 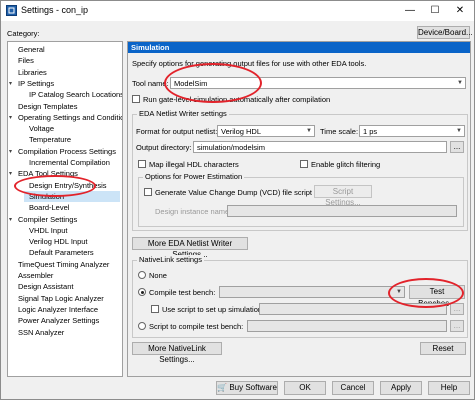 What do you see at coordinates (253, 387) in the screenshot?
I see `buy-software-label: Buy Software` at bounding box center [253, 387].